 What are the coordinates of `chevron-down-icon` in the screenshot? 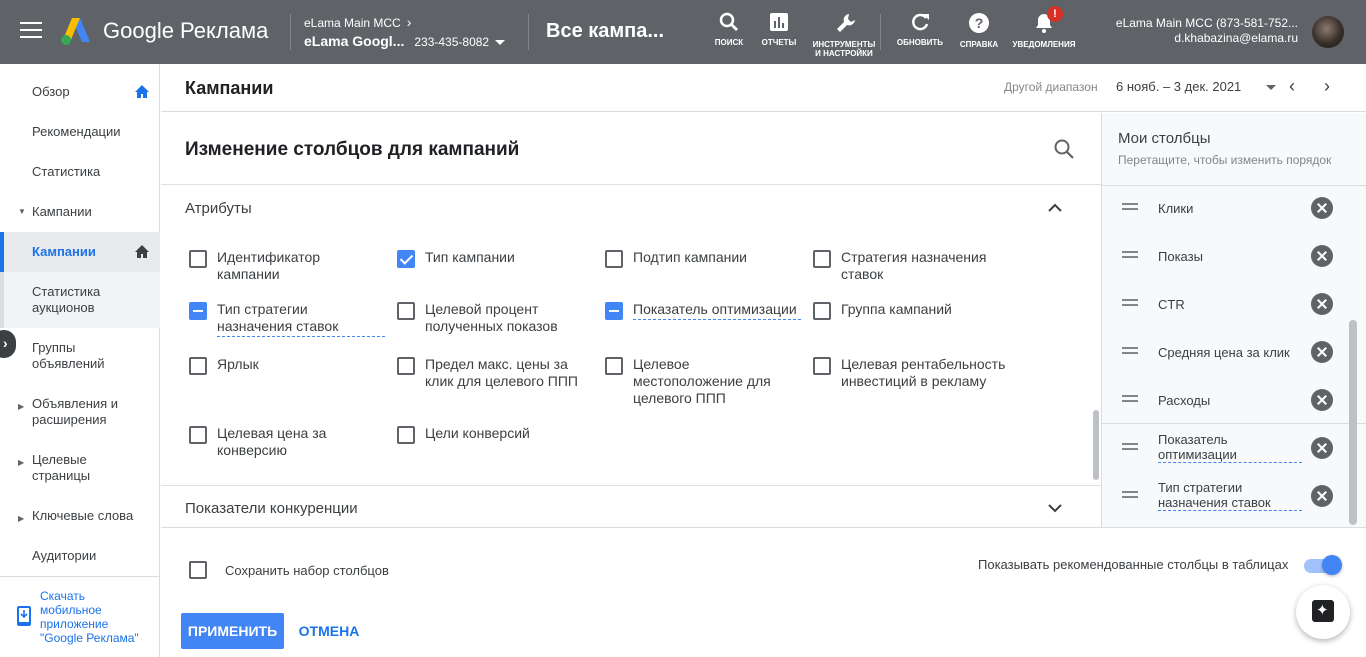 It's located at (1055, 508).